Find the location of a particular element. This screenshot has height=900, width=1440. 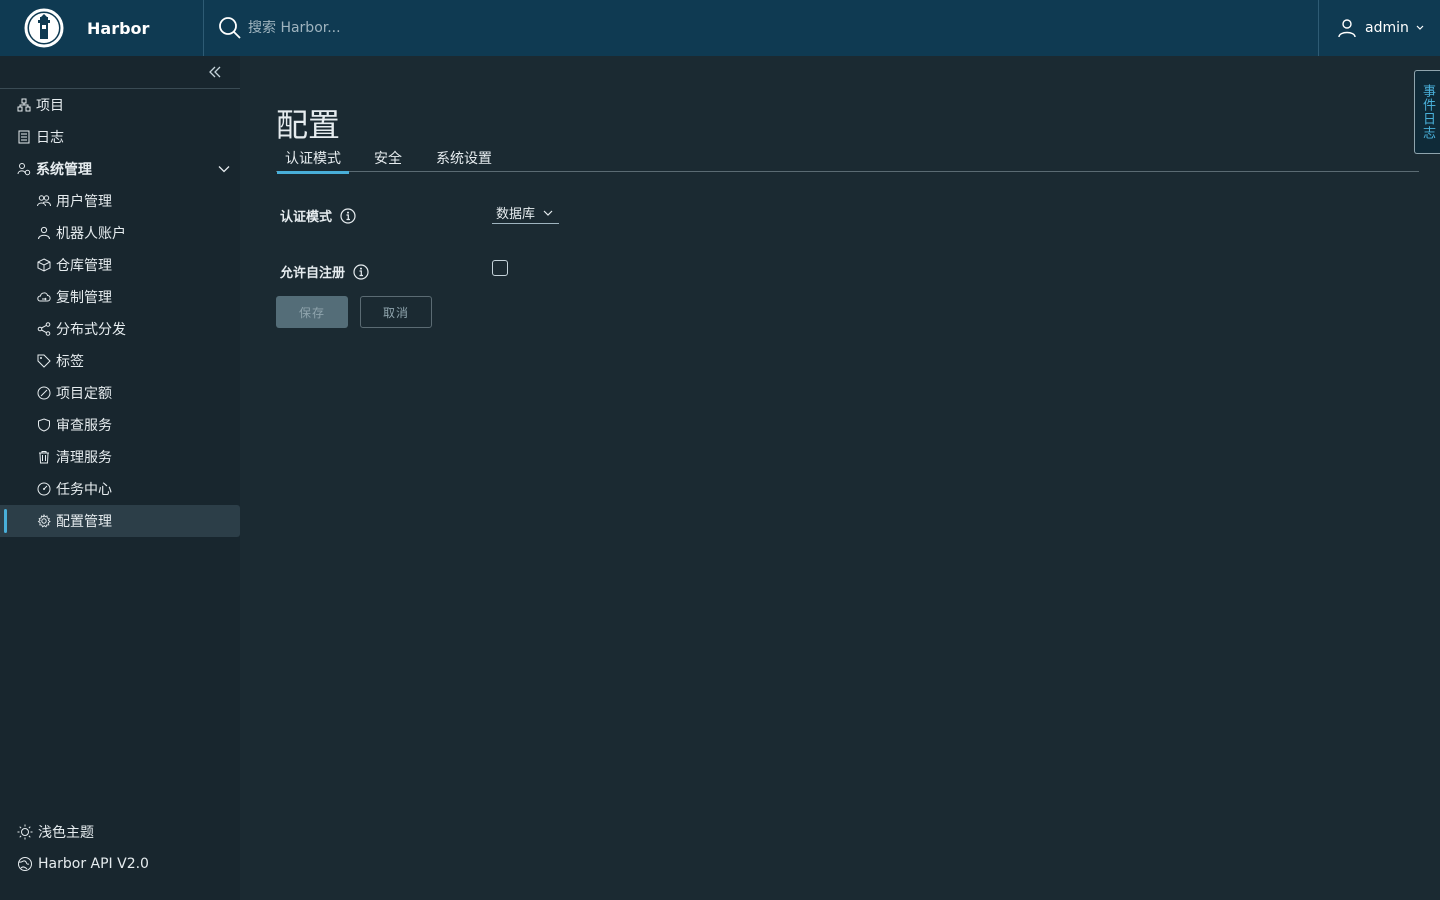

project-icon is located at coordinates (24, 105).